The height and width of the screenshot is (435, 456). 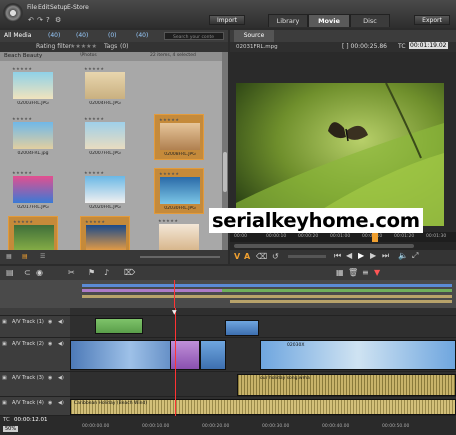 I want to click on timeline-navigator, so click(x=228, y=294).